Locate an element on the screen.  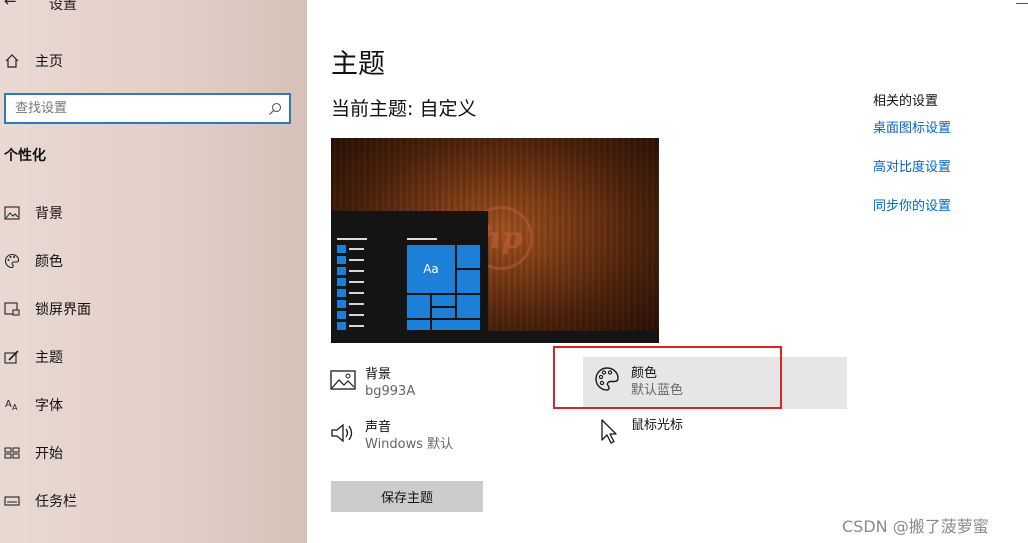
search-input is located at coordinates (131, 108).